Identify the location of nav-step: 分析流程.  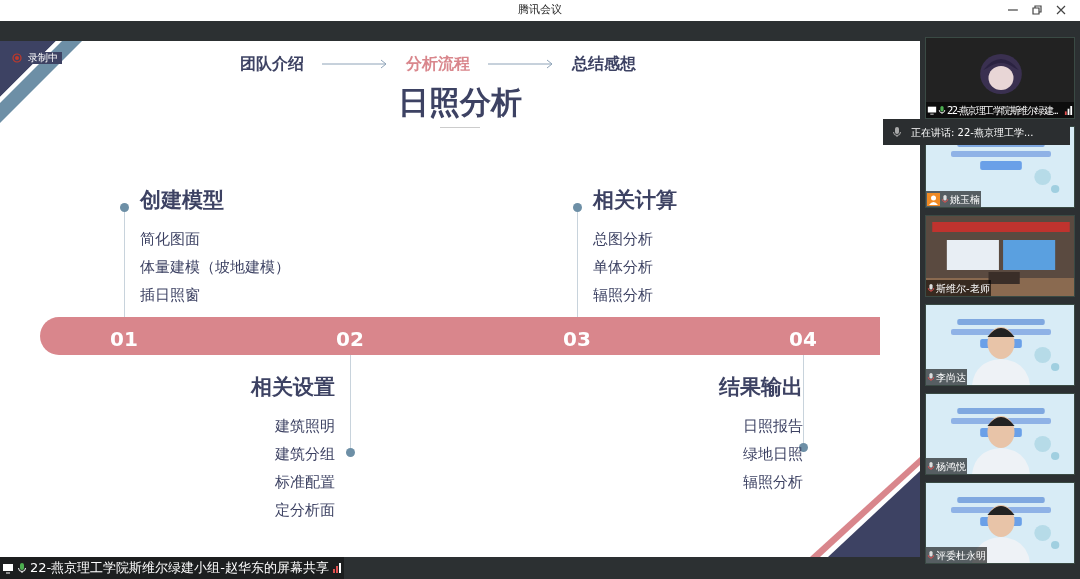
(438, 64).